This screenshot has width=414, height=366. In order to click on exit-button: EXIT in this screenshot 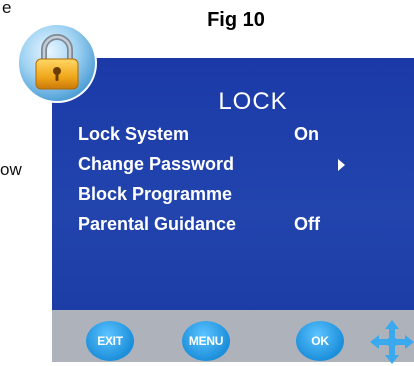, I will do `click(110, 341)`.